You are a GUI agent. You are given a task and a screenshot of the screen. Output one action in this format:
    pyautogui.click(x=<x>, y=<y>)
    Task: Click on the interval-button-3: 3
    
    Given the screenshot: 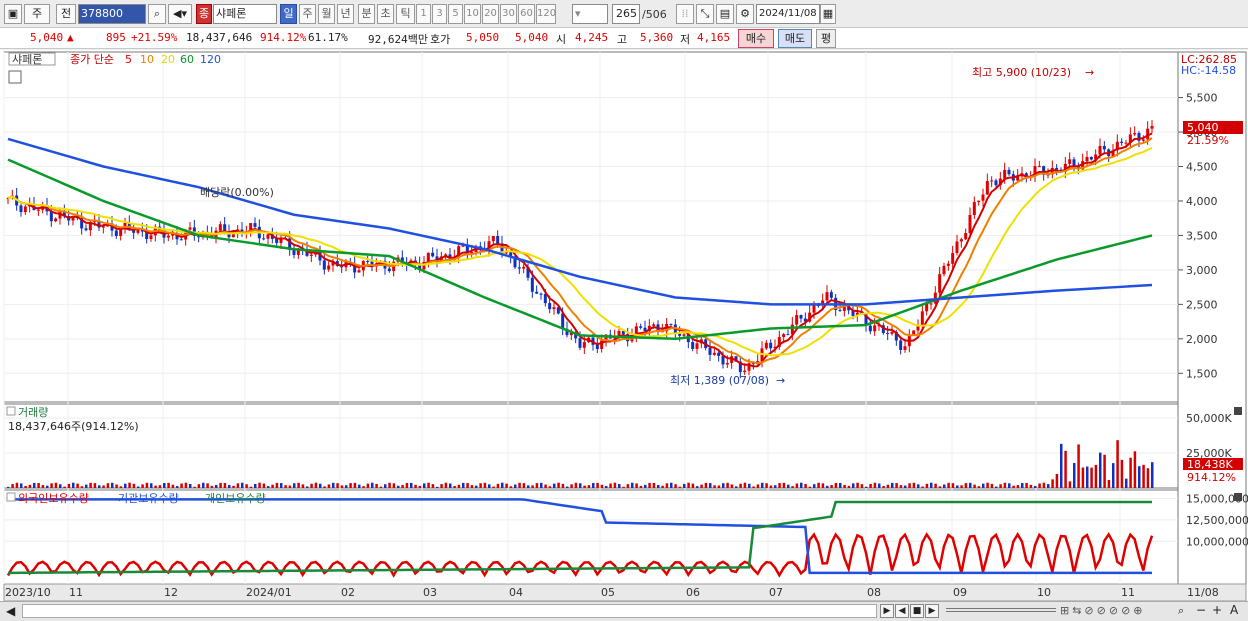 What is the action you would take?
    pyautogui.click(x=439, y=14)
    